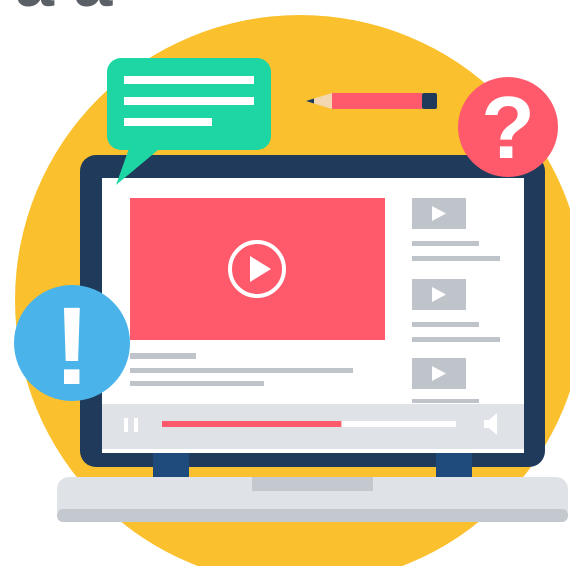 The height and width of the screenshot is (566, 570). I want to click on laptop-base-shadow, so click(312, 515).